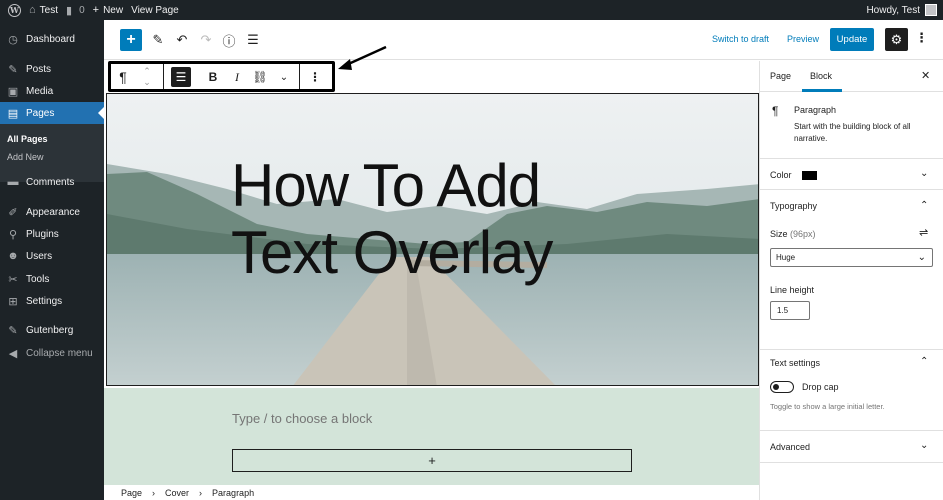 The height and width of the screenshot is (500, 943). I want to click on wordpress-logo-icon: W, so click(14, 10).